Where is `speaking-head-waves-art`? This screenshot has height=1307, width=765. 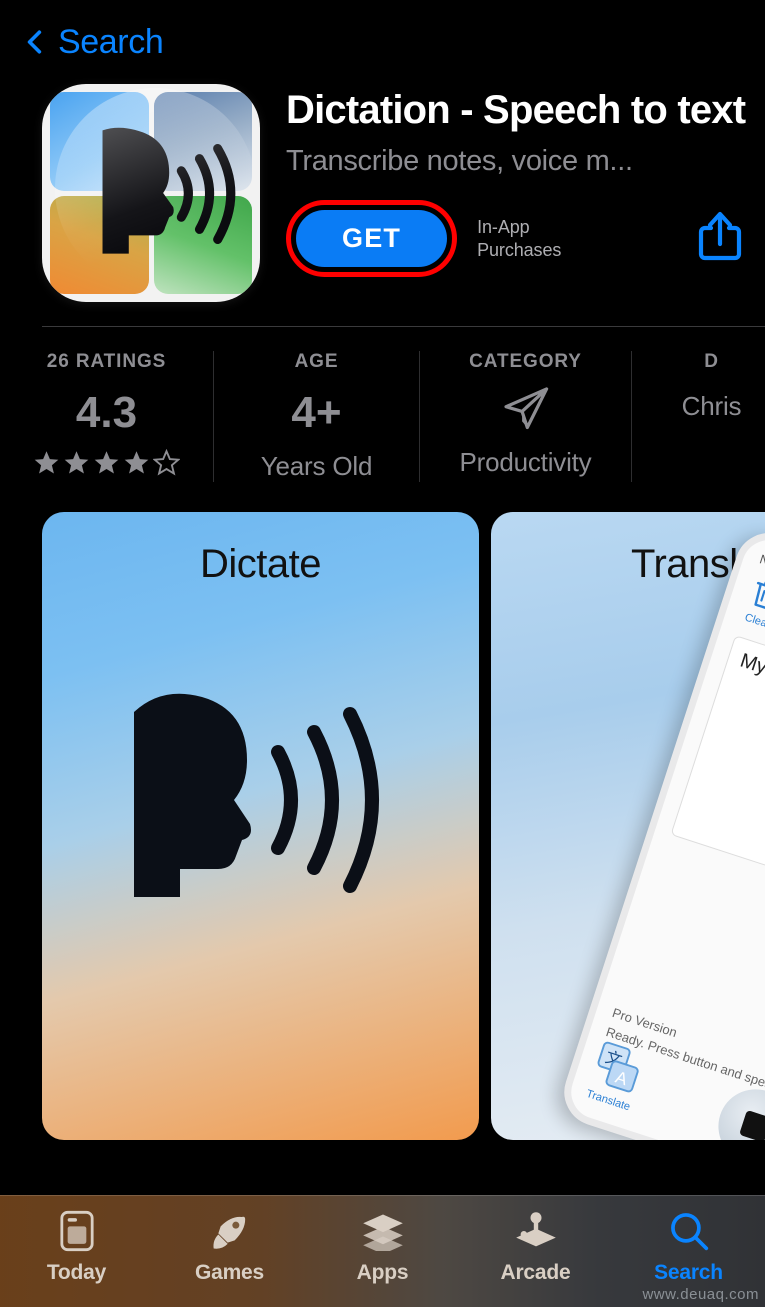
speaking-head-waves-art is located at coordinates (256, 795).